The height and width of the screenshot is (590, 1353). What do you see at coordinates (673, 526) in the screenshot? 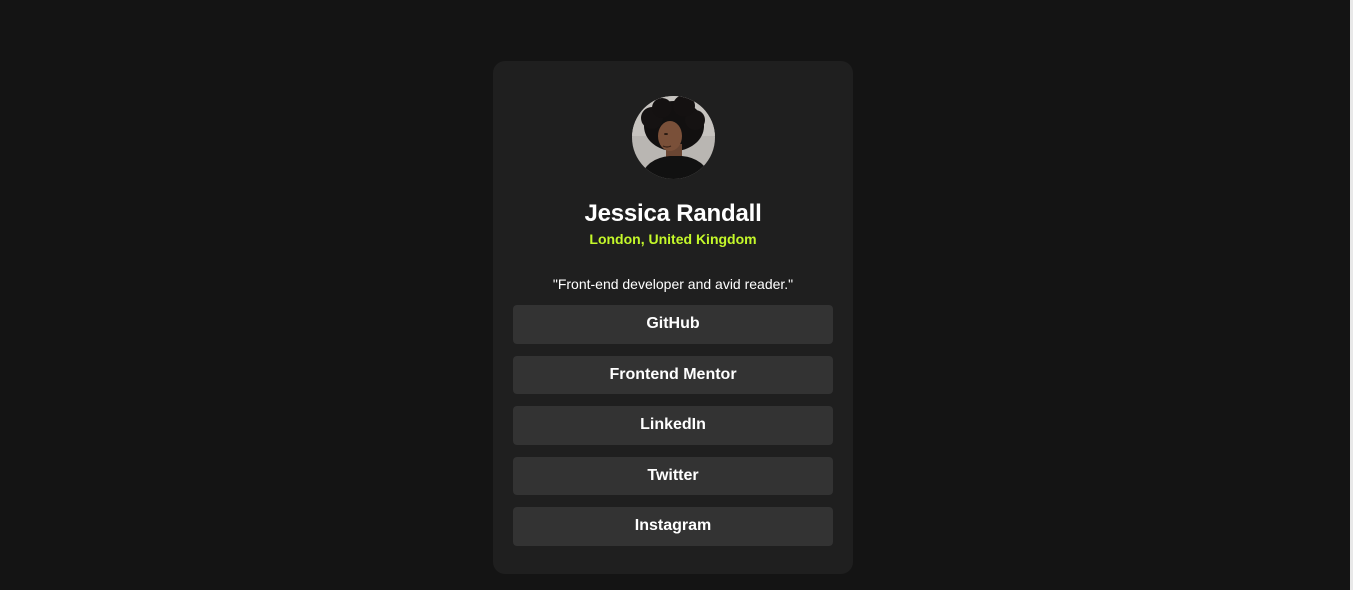
I see `instagram-link-button: Instagram` at bounding box center [673, 526].